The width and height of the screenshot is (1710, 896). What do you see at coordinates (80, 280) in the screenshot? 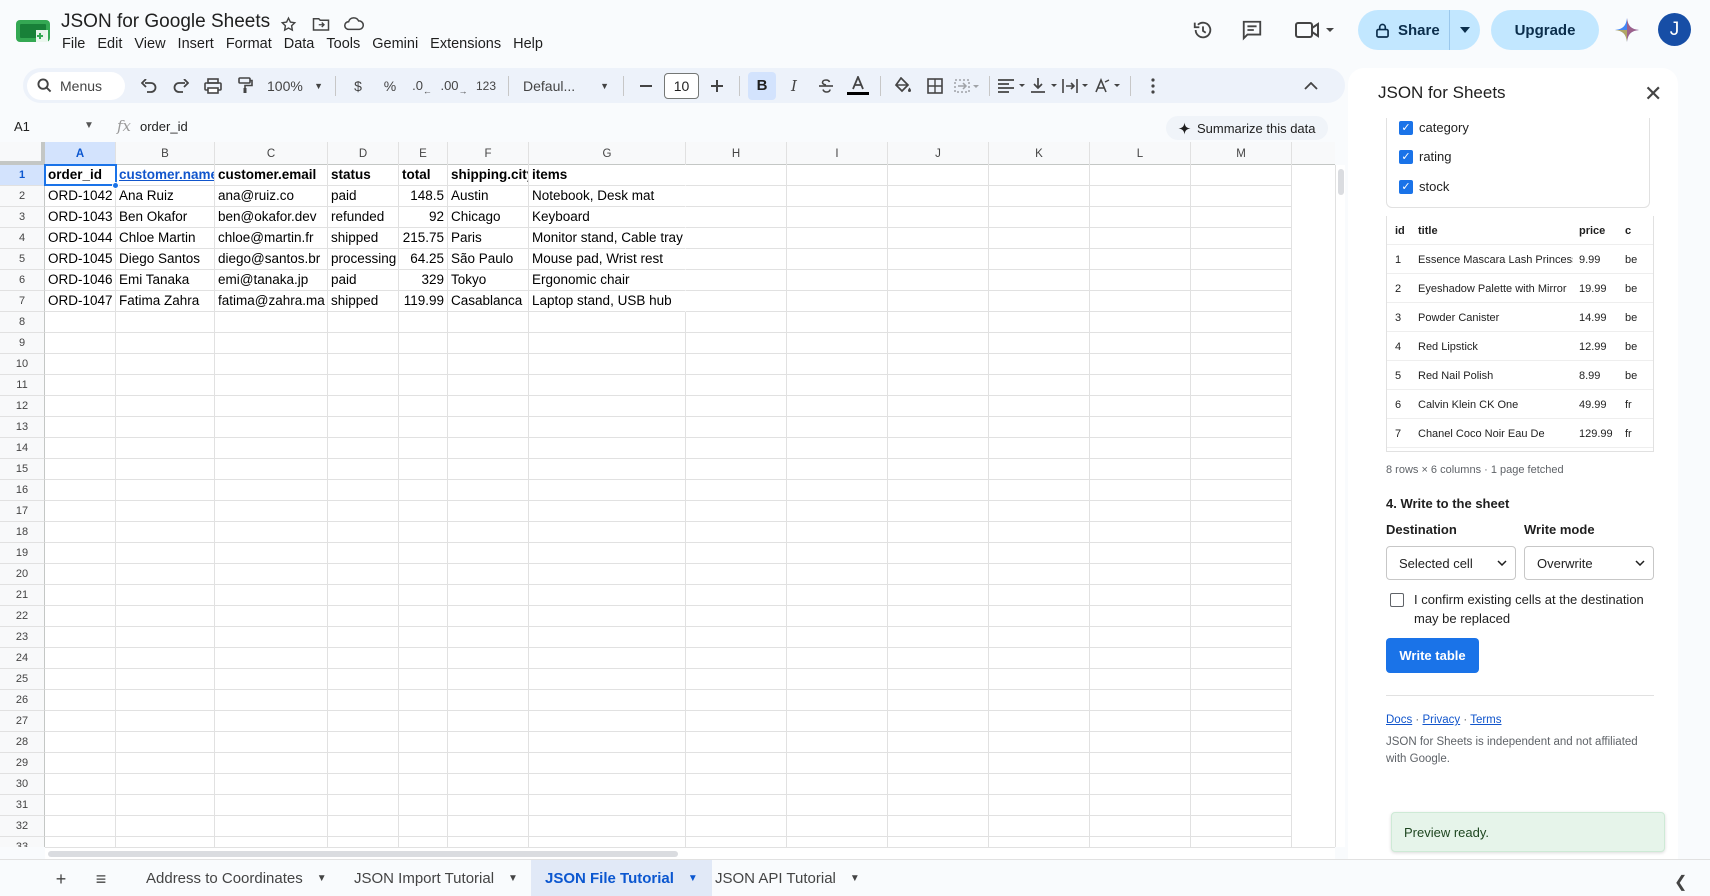
I see `data-cell: ORD-1046` at bounding box center [80, 280].